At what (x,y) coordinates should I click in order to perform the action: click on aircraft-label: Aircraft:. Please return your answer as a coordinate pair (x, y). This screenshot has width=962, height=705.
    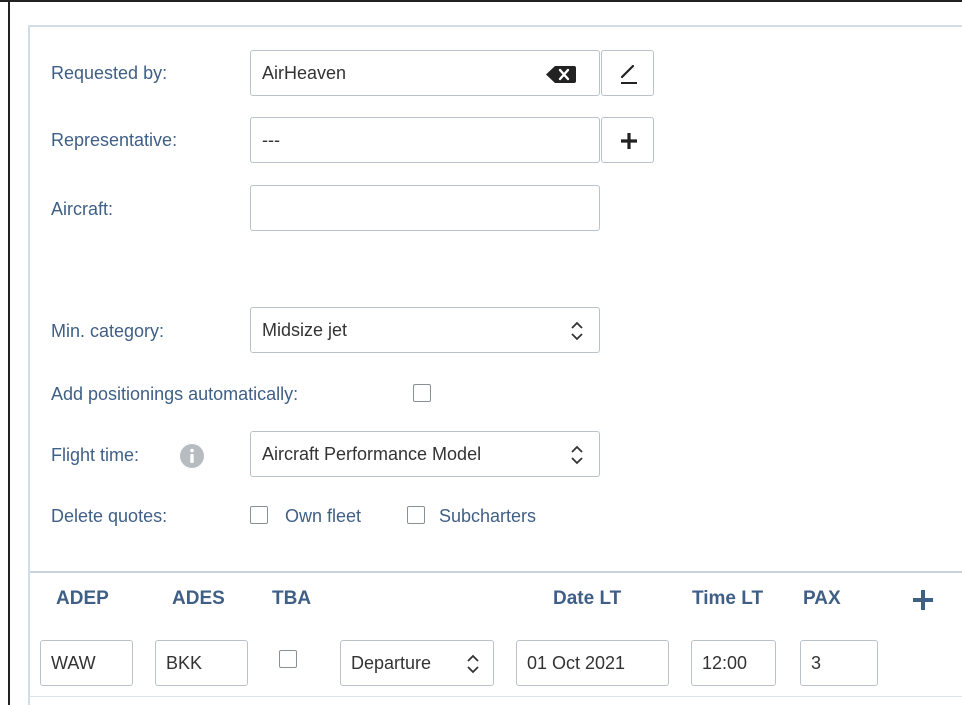
    Looking at the image, I should click on (82, 209).